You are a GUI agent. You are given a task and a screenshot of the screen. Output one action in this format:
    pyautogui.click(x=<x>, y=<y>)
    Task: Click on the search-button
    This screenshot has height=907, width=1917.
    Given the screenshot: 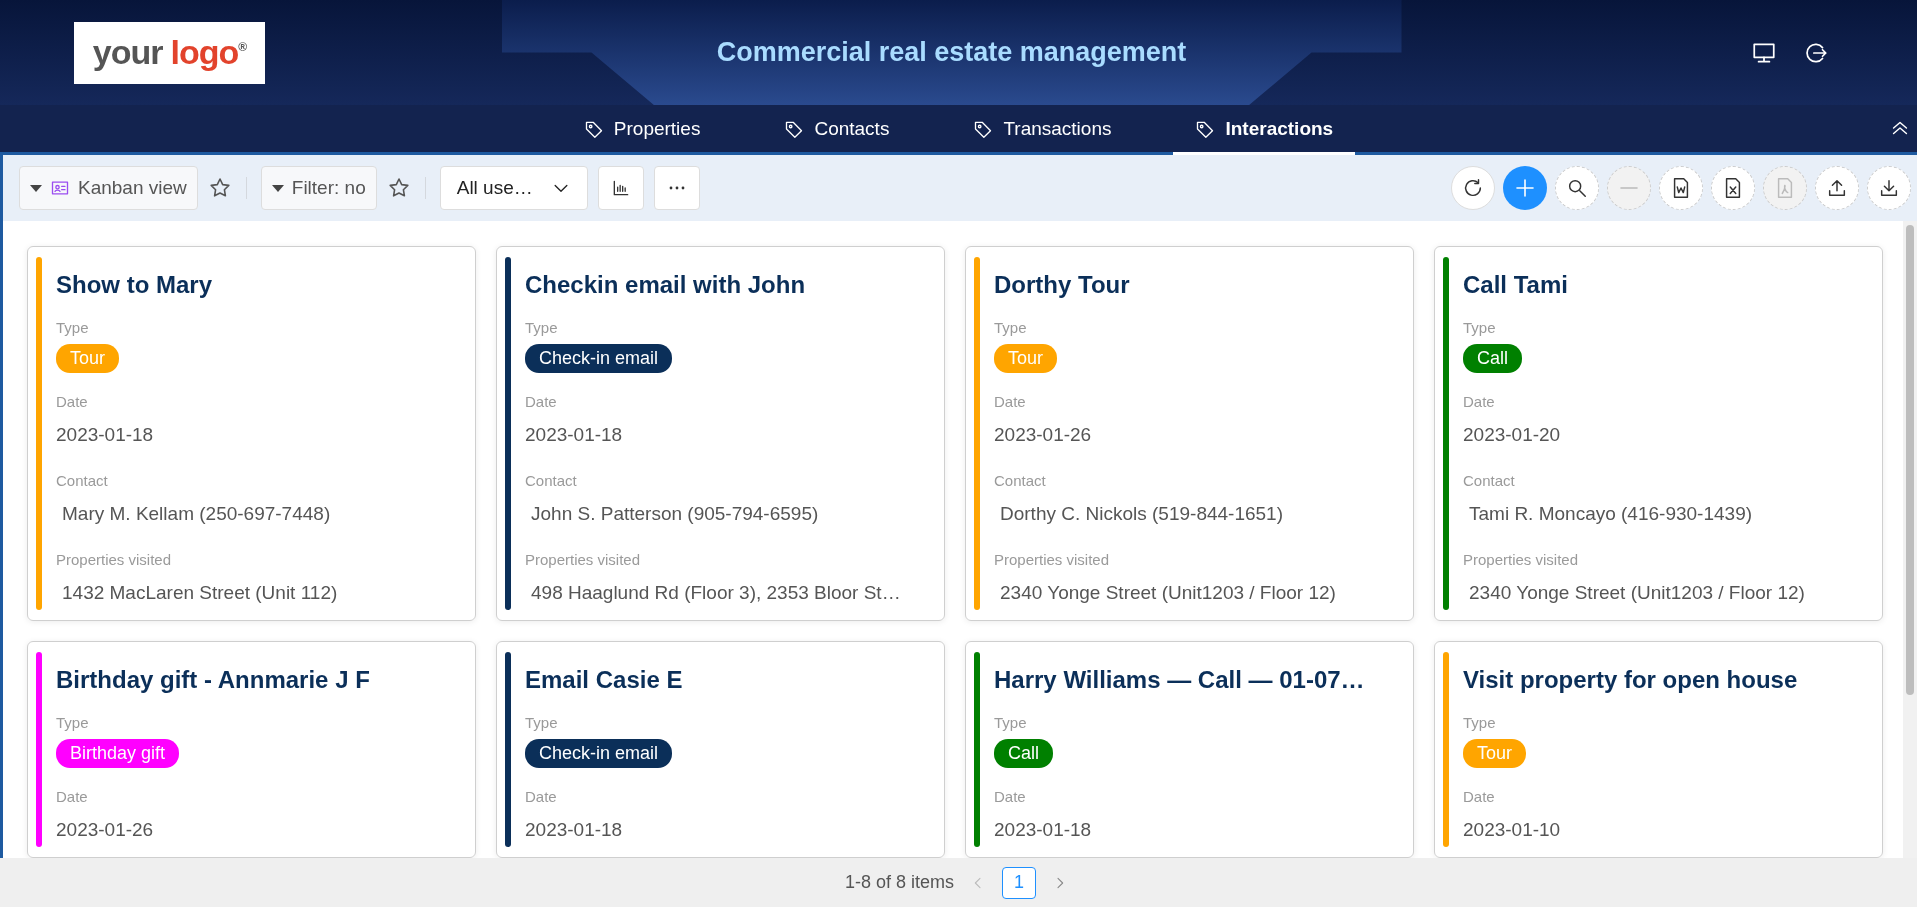 What is the action you would take?
    pyautogui.click(x=1577, y=188)
    